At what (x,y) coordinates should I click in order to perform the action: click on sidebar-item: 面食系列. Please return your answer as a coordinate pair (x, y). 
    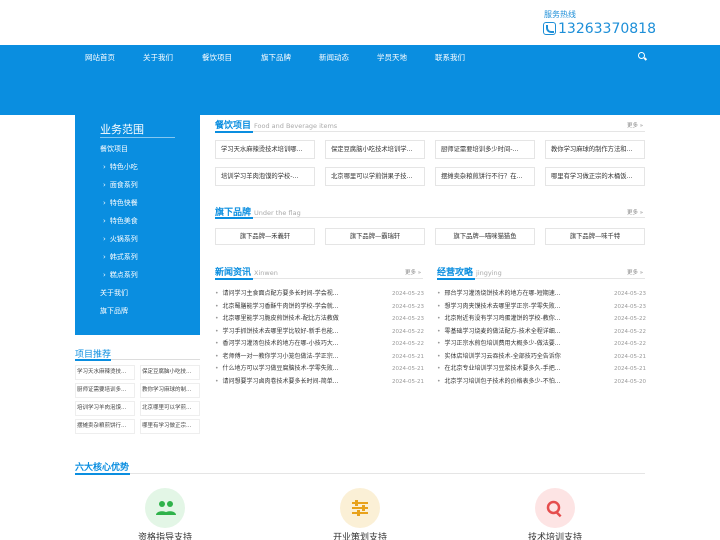
    Looking at the image, I should click on (120, 185).